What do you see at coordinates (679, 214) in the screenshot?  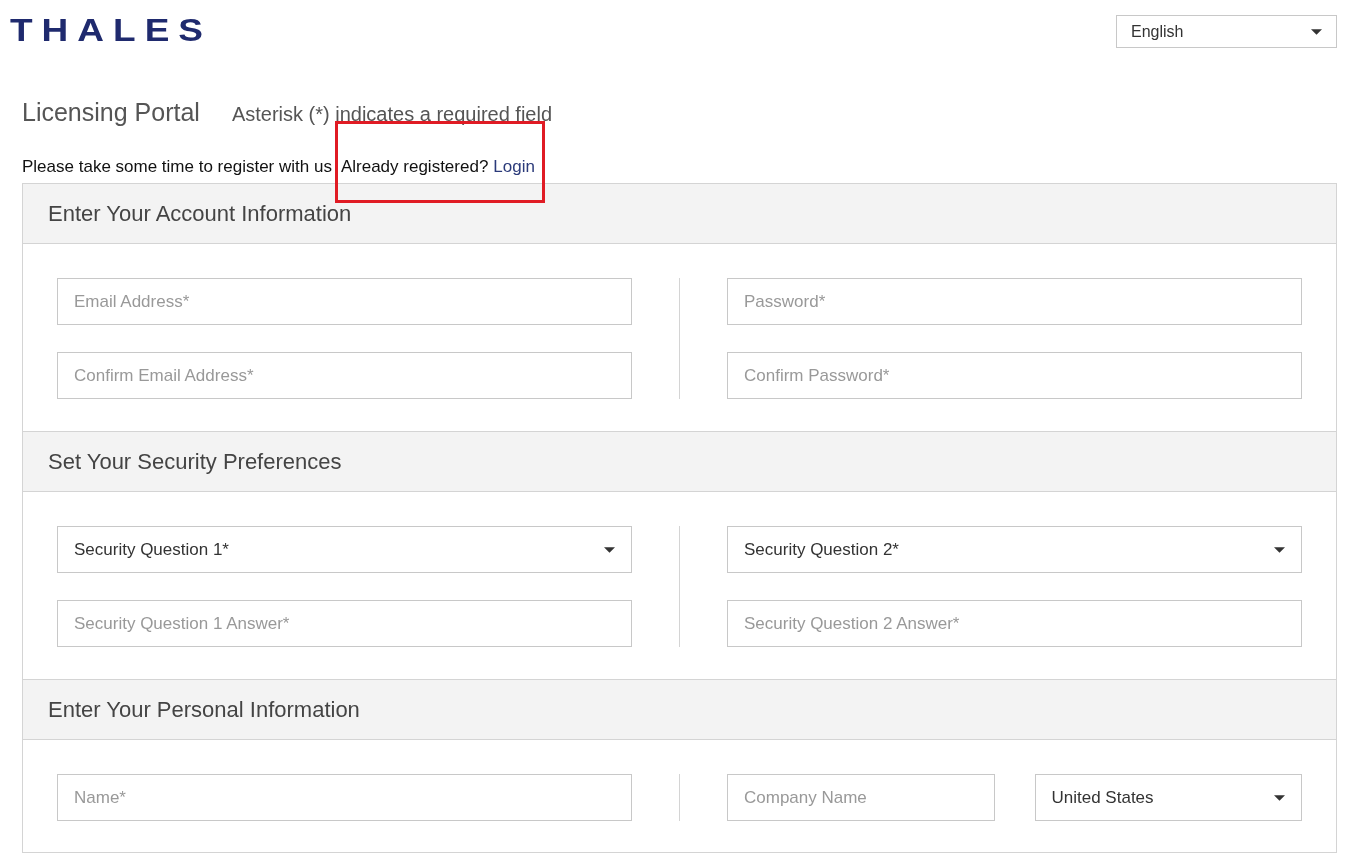 I see `section-header: Enter Your Account Information` at bounding box center [679, 214].